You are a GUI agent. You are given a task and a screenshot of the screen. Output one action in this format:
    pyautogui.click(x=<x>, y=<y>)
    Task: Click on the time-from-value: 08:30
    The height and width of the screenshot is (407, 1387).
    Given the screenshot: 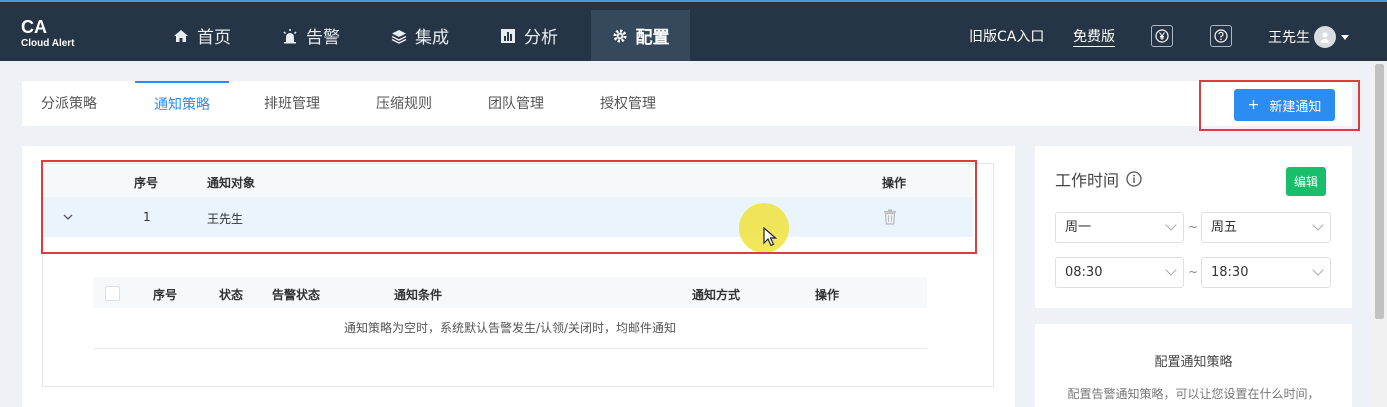 What is the action you would take?
    pyautogui.click(x=1084, y=272)
    